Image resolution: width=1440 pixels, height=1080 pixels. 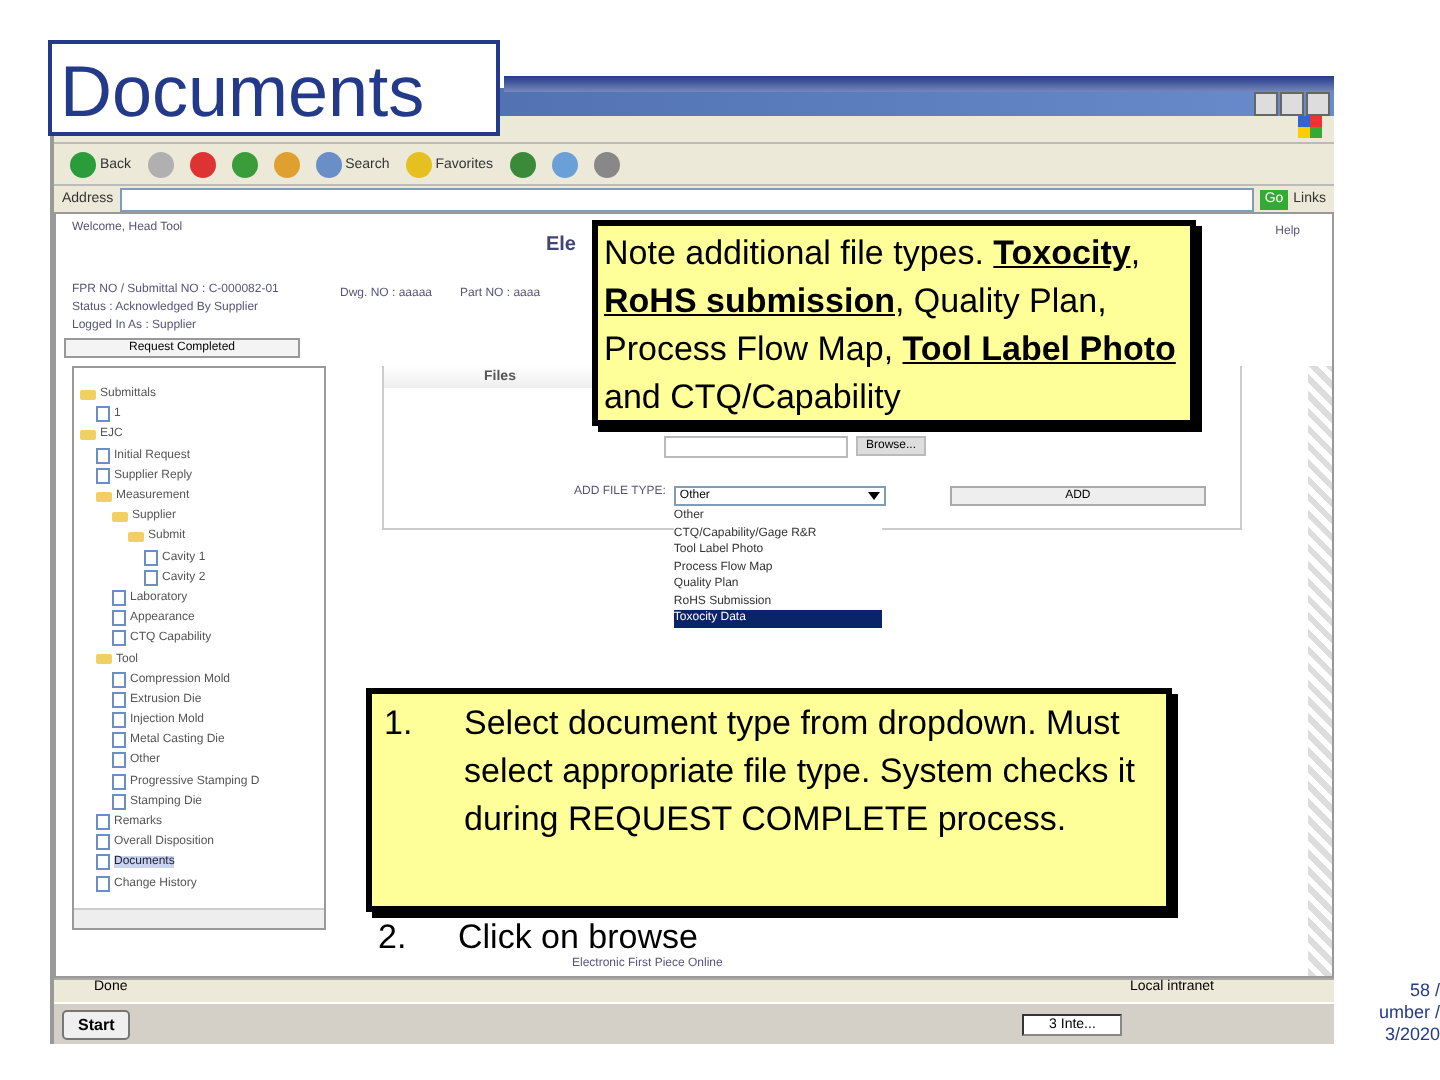 What do you see at coordinates (578, 937) in the screenshot?
I see `step-text: Click on browse` at bounding box center [578, 937].